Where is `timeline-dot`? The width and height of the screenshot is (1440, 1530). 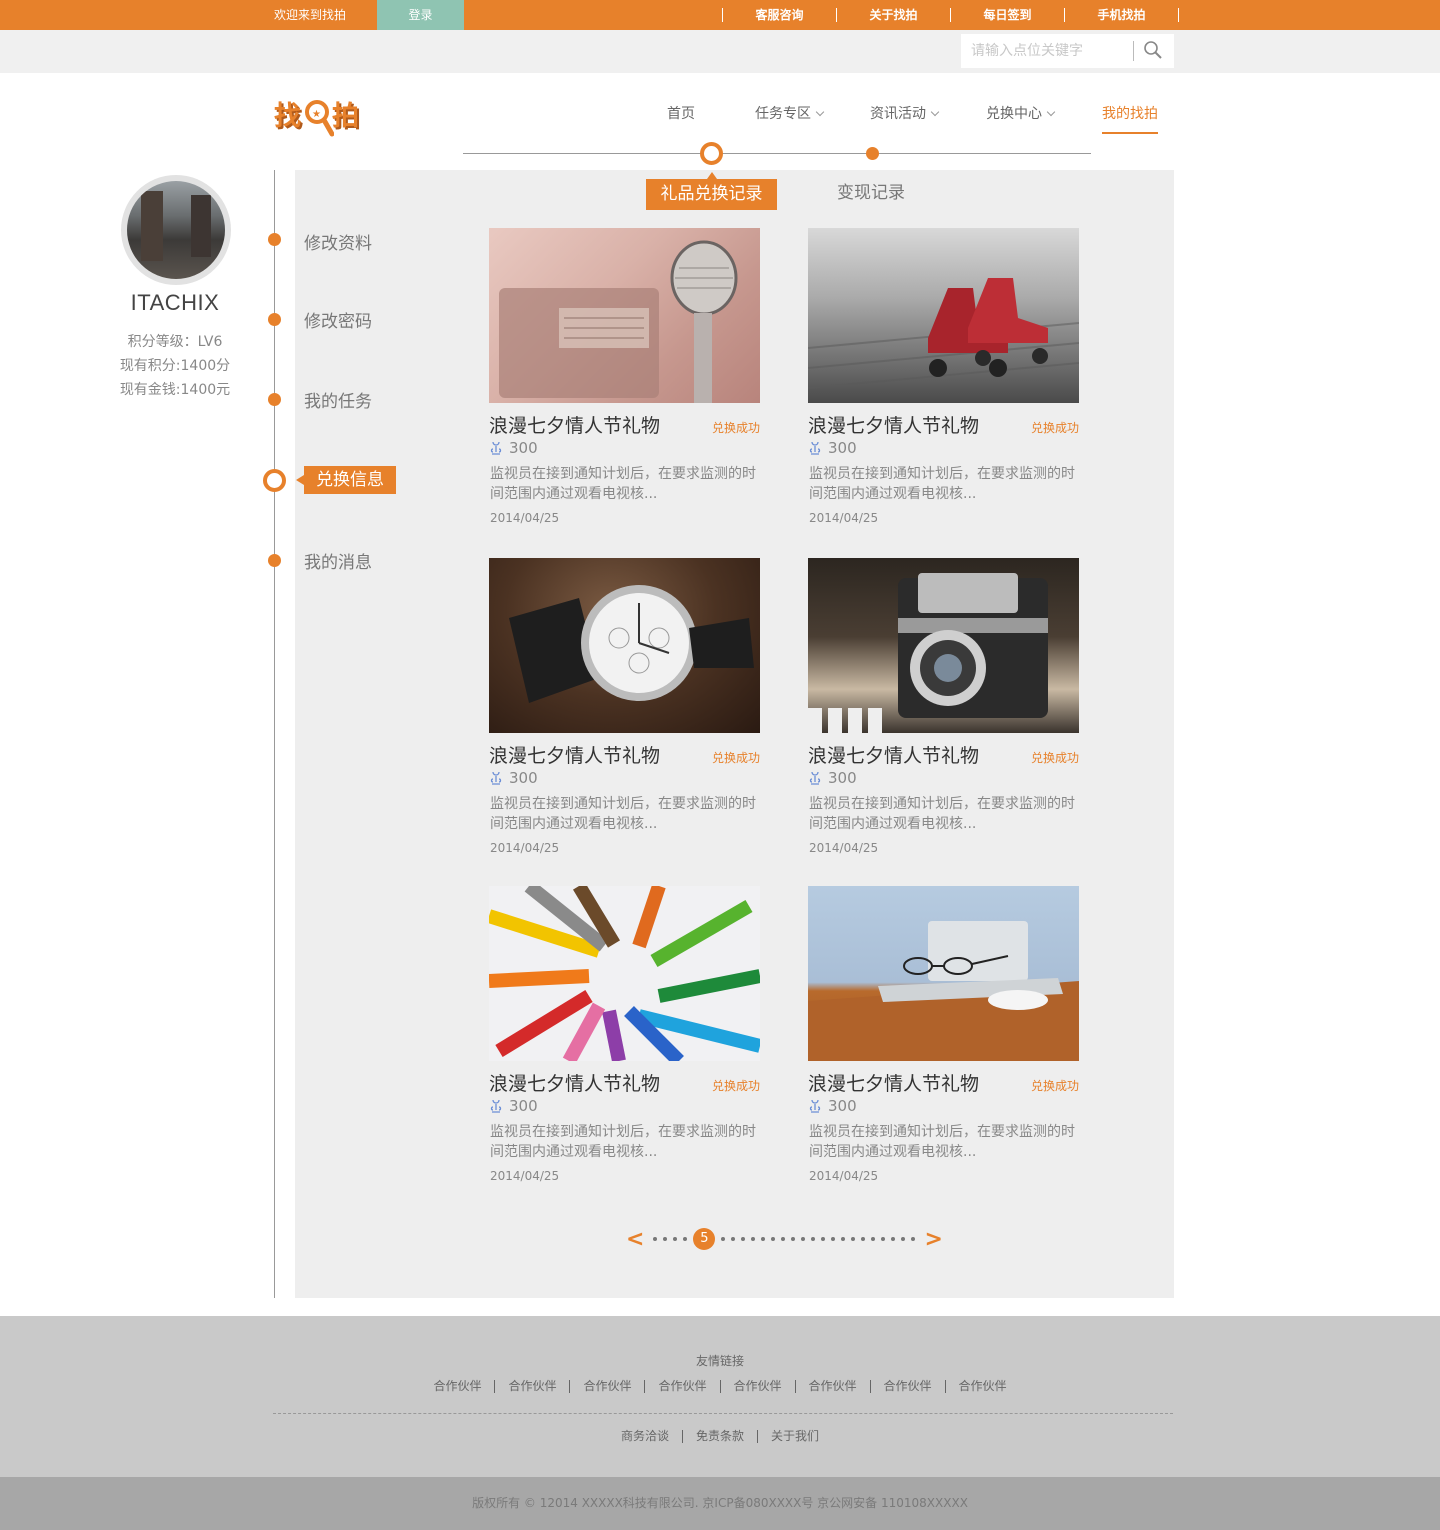 timeline-dot is located at coordinates (274, 319).